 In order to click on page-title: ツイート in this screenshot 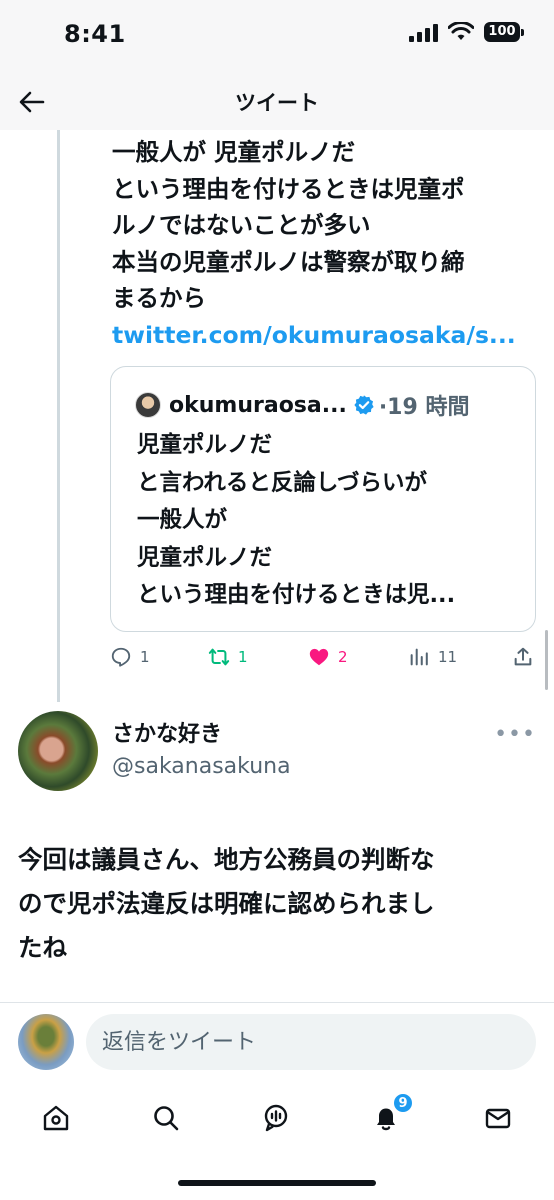, I will do `click(277, 103)`.